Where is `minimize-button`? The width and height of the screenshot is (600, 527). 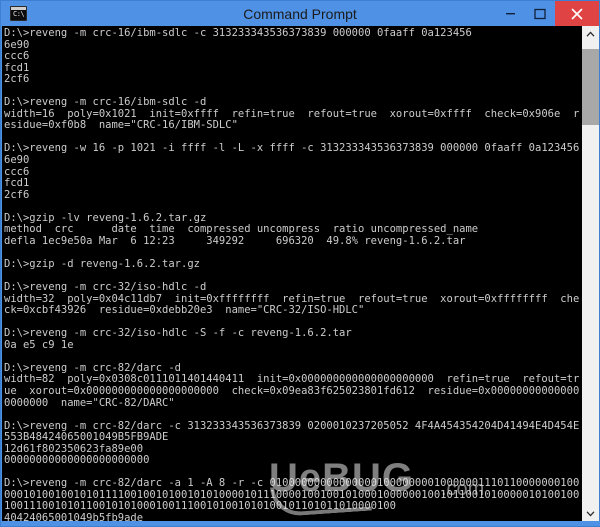 minimize-button is located at coordinates (510, 13).